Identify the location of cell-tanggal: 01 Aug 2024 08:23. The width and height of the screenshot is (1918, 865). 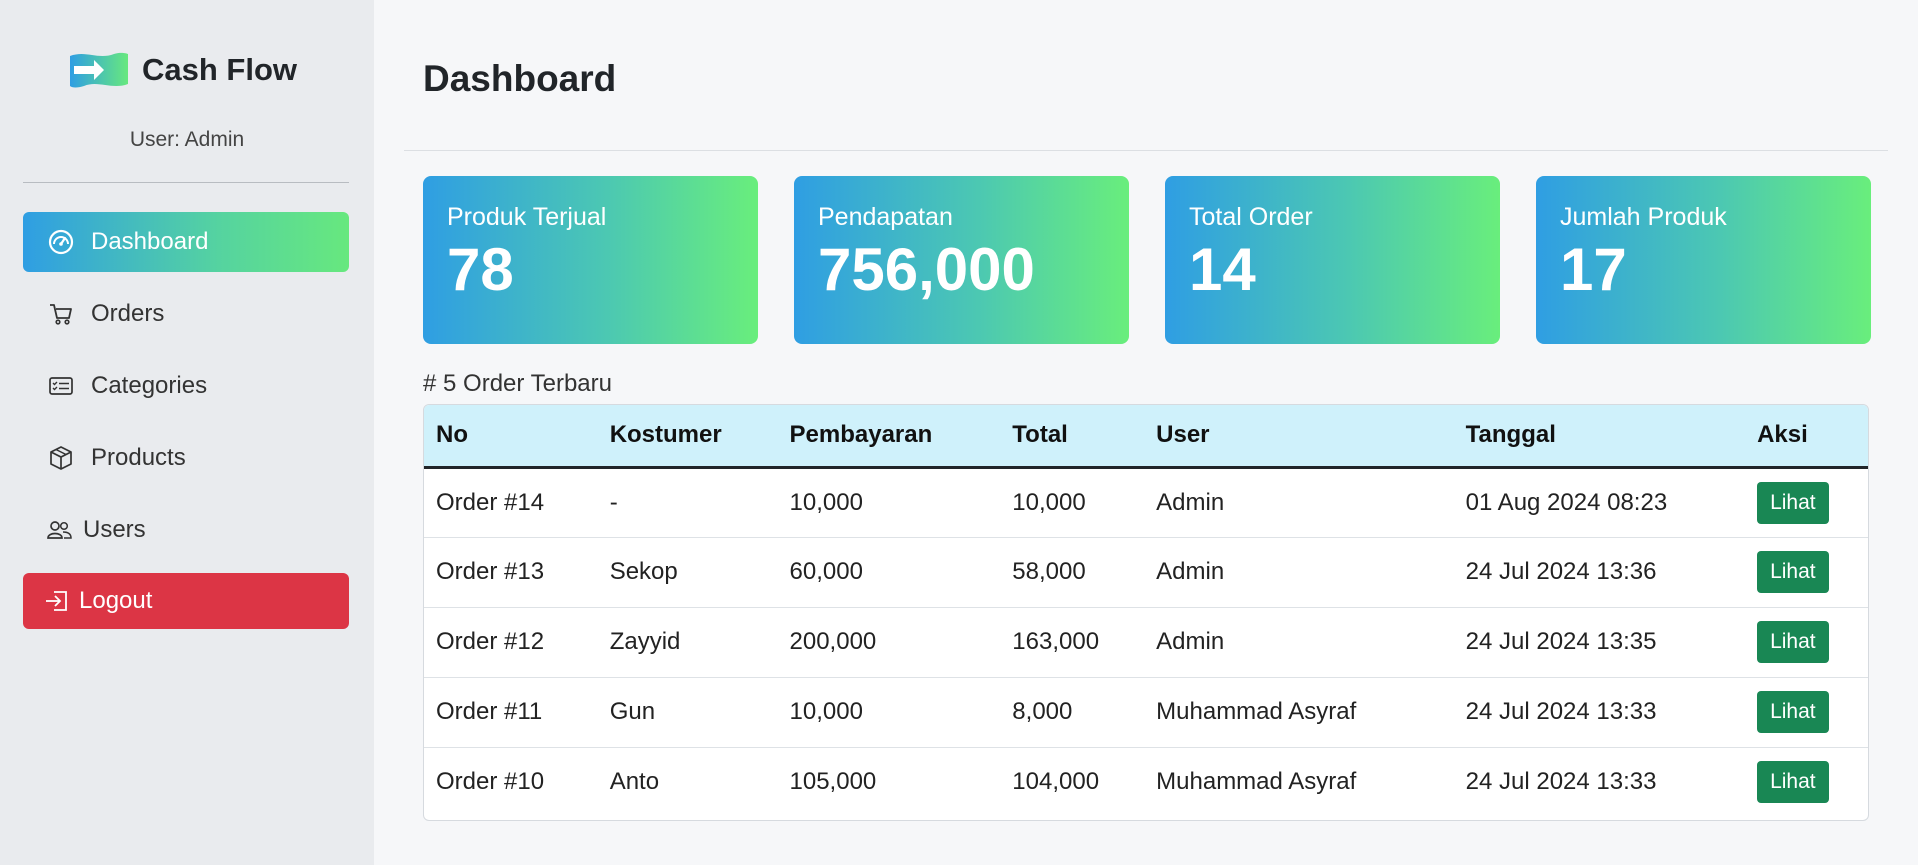
(1599, 502).